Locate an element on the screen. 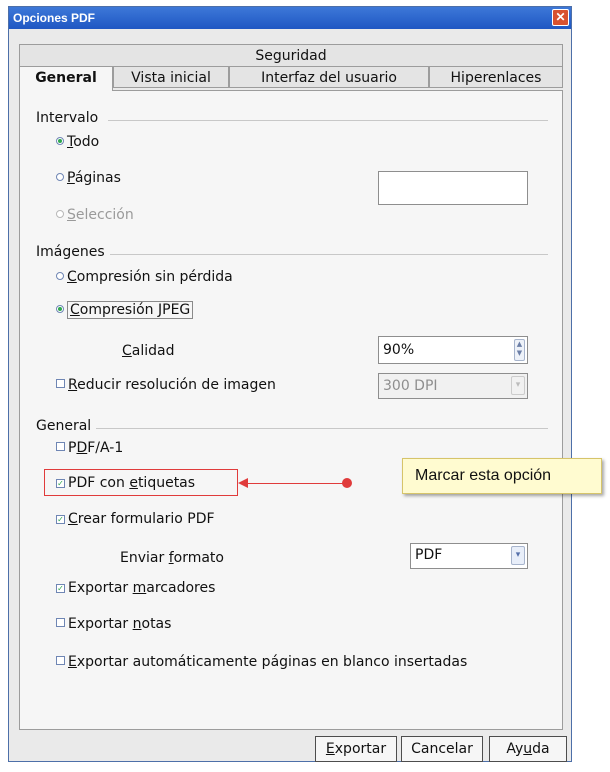 This screenshot has height=772, width=610. spin-arrows-icon: ▲ ▼ is located at coordinates (519, 350).